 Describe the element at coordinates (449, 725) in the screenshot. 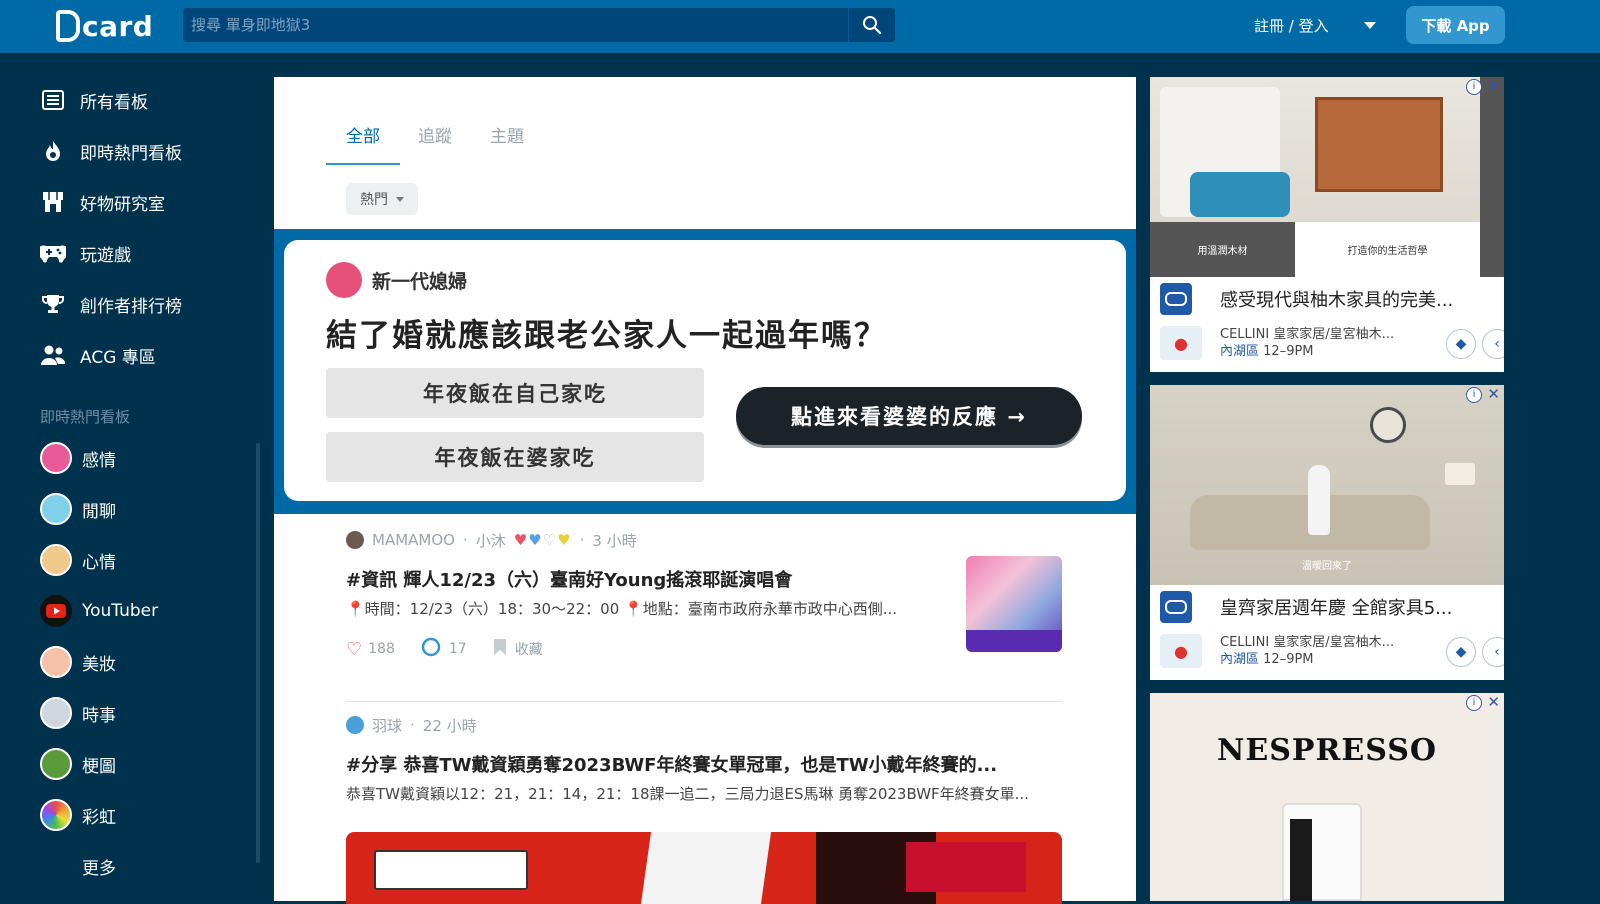

I see `post-time: 22 小時` at that location.